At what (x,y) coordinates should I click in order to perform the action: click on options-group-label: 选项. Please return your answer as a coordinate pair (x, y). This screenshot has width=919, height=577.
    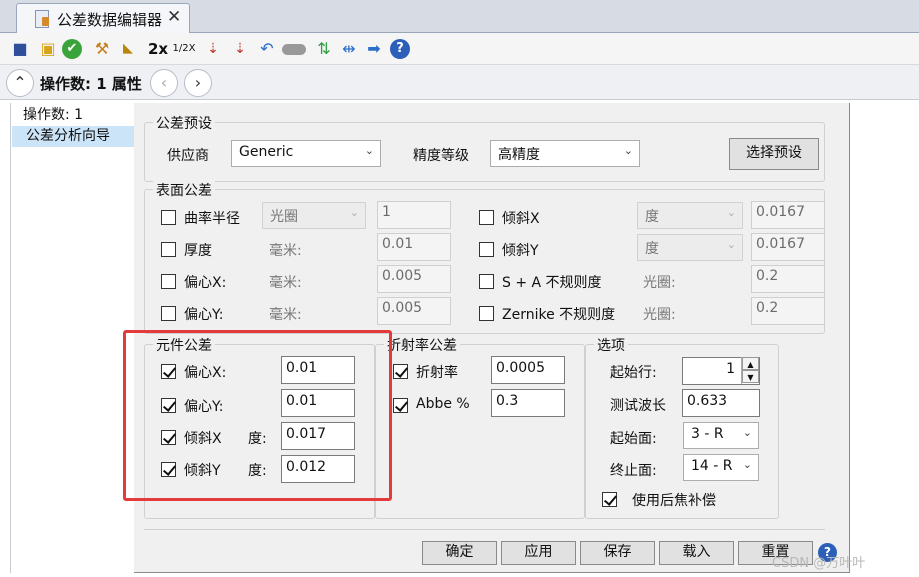
    Looking at the image, I should click on (611, 345).